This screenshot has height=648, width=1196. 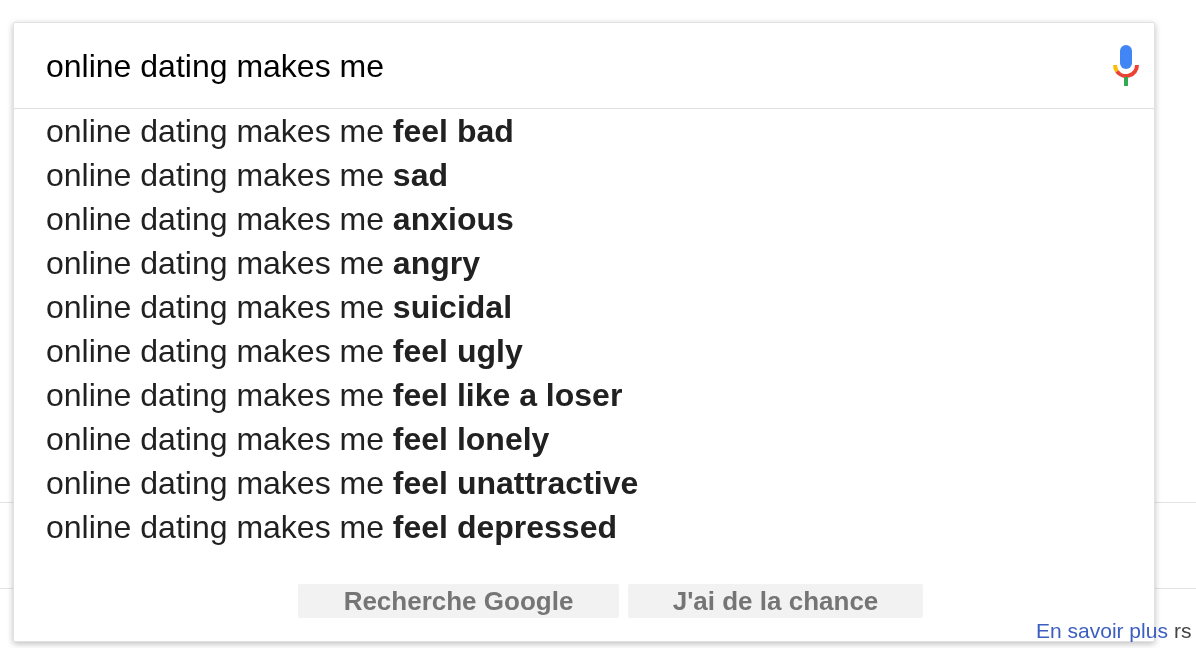 I want to click on suggestion-item: online dating makes me feel ugly, so click(x=584, y=351).